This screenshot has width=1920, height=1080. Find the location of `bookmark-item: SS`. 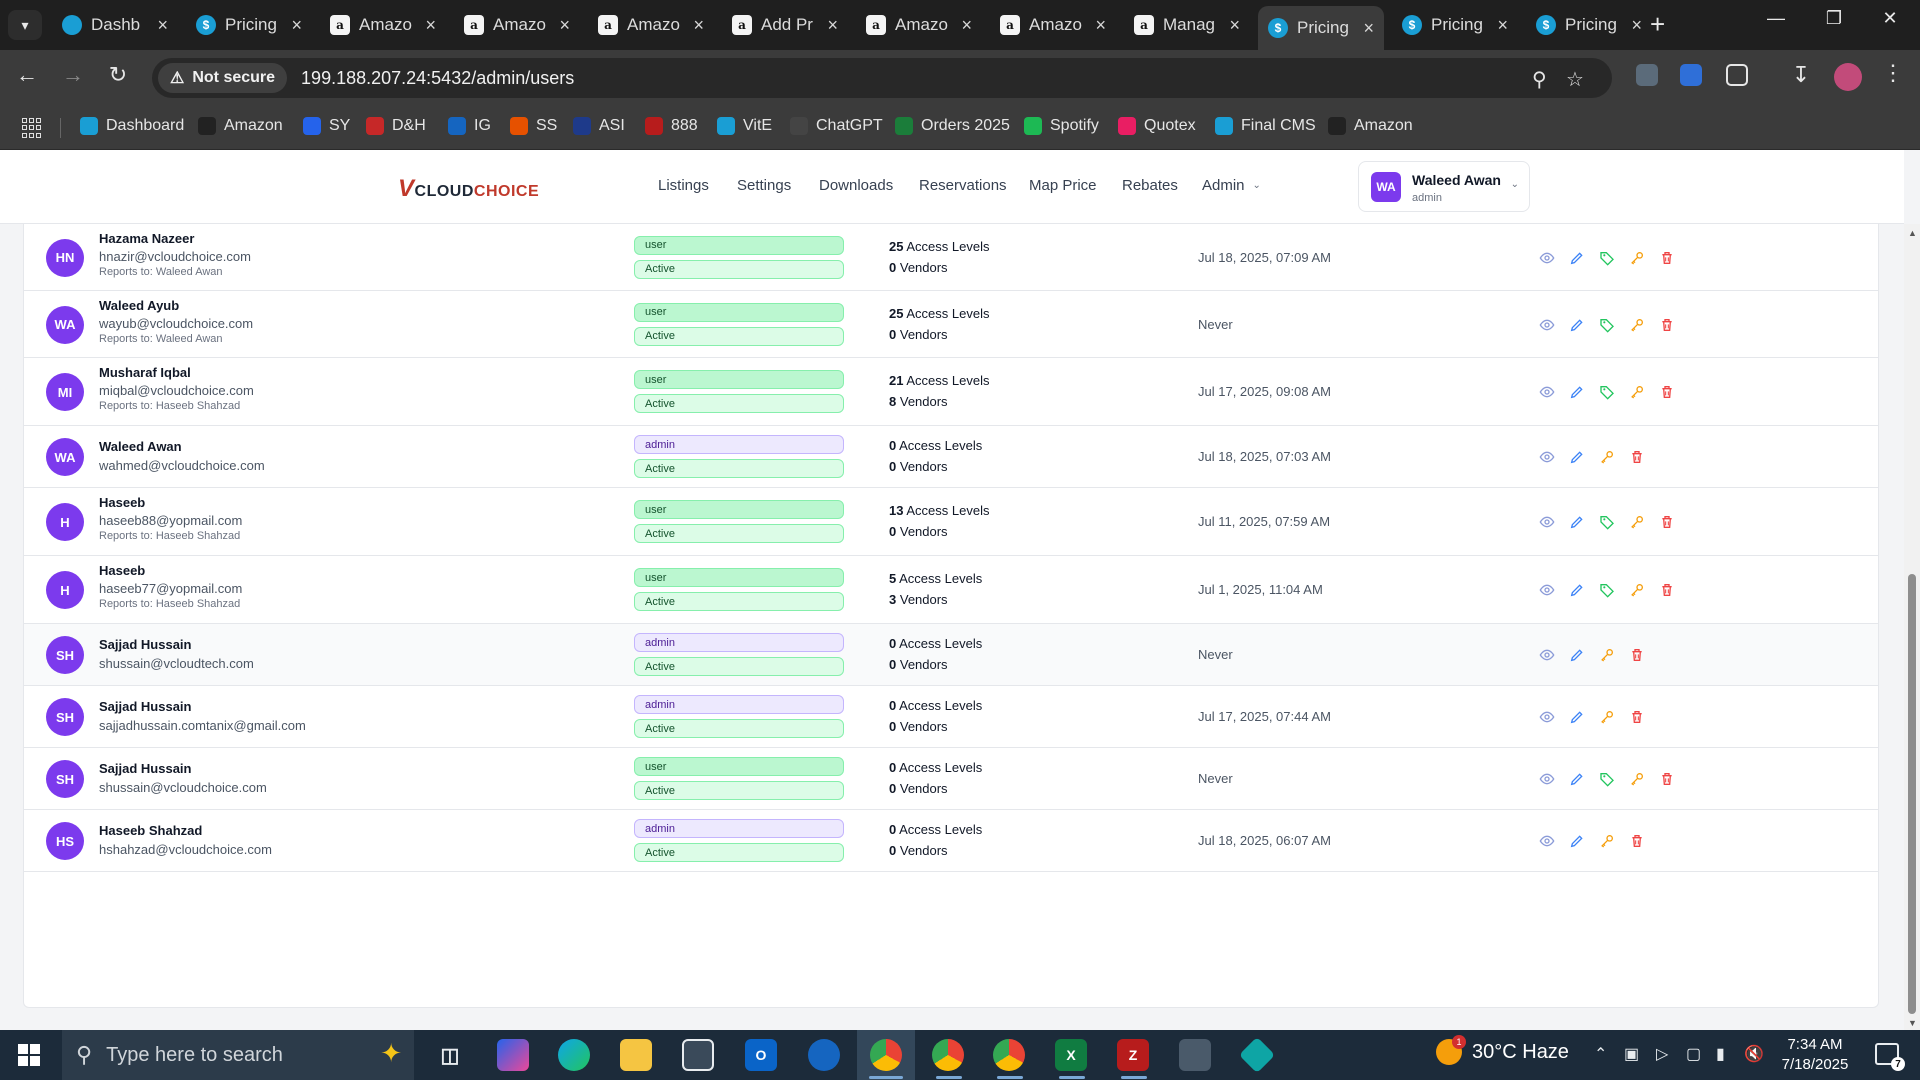

bookmark-item: SS is located at coordinates (533, 126).